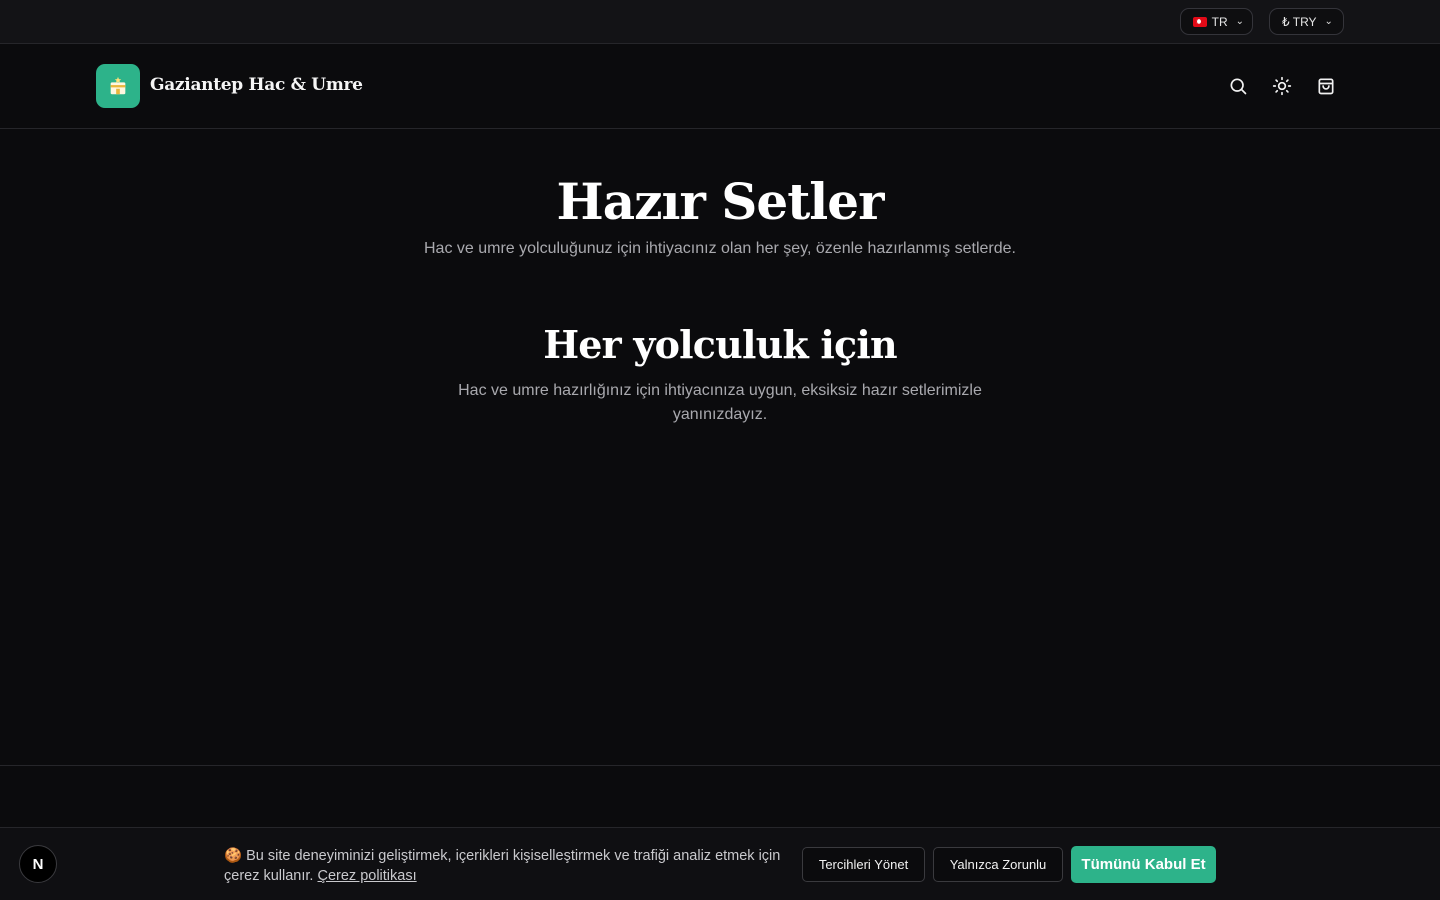  I want to click on search-icon, so click(1238, 86).